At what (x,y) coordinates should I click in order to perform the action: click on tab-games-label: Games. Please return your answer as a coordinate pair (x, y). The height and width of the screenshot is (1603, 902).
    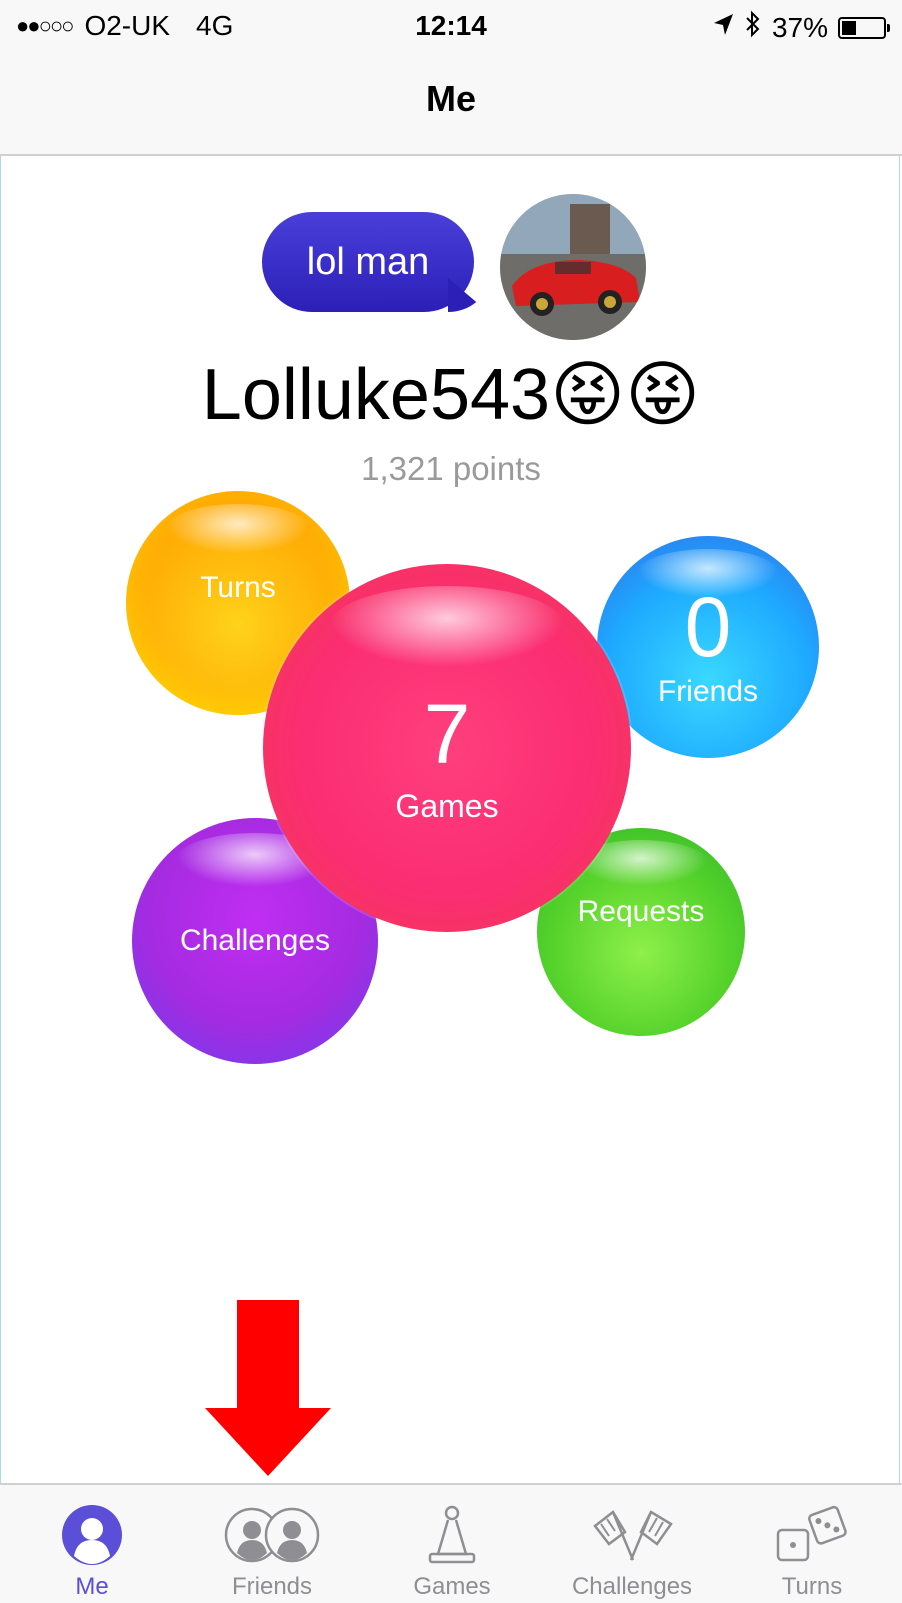
    Looking at the image, I should click on (452, 1586).